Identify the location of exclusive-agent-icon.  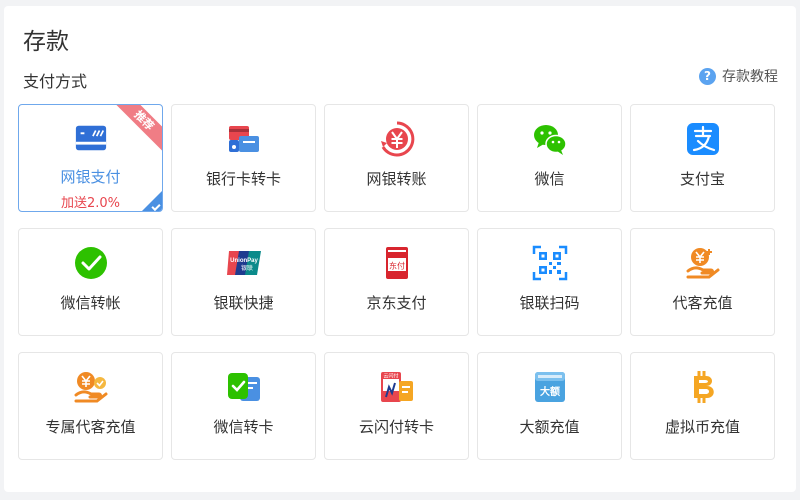
(90, 387).